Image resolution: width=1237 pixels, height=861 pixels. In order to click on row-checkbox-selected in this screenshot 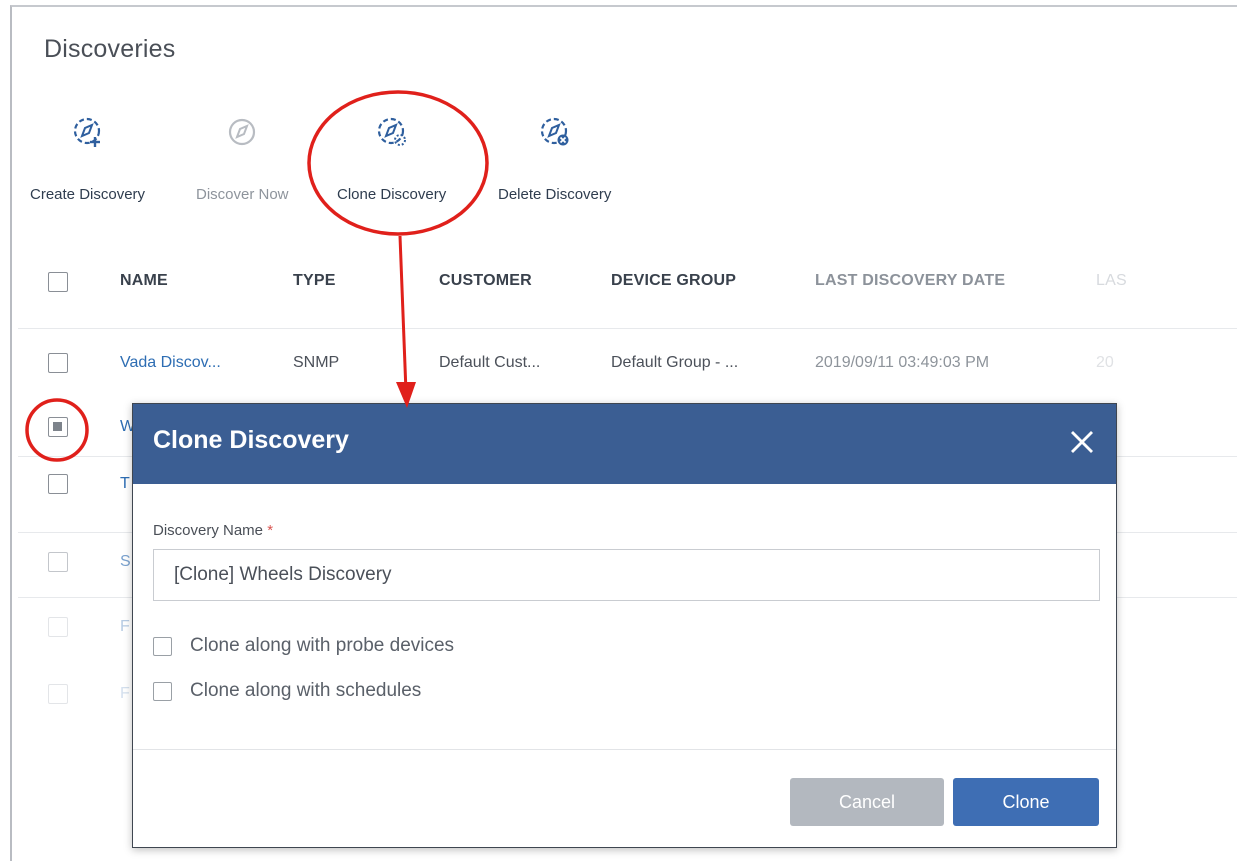, I will do `click(58, 427)`.